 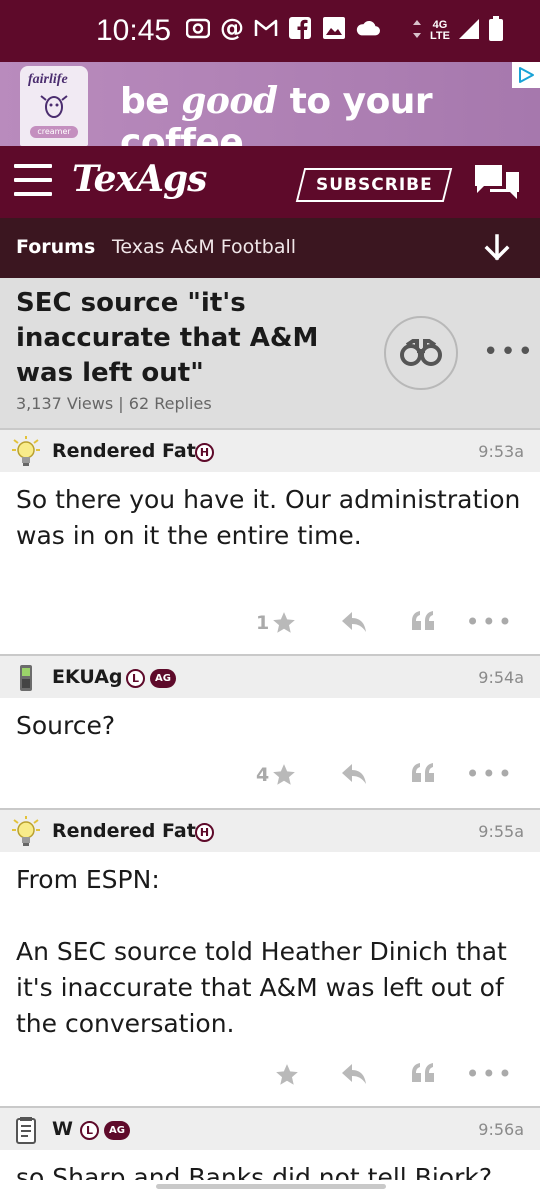 I want to click on breadcrumb-forums: Forums, so click(x=55, y=247).